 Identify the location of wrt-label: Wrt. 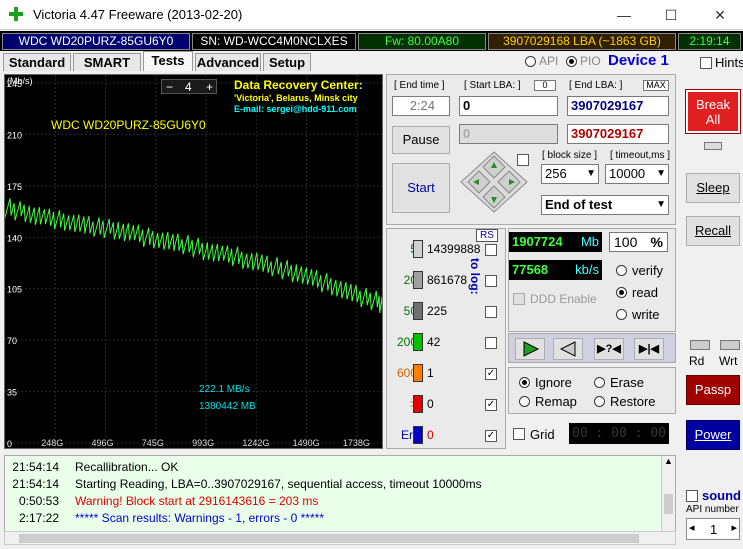
(728, 361).